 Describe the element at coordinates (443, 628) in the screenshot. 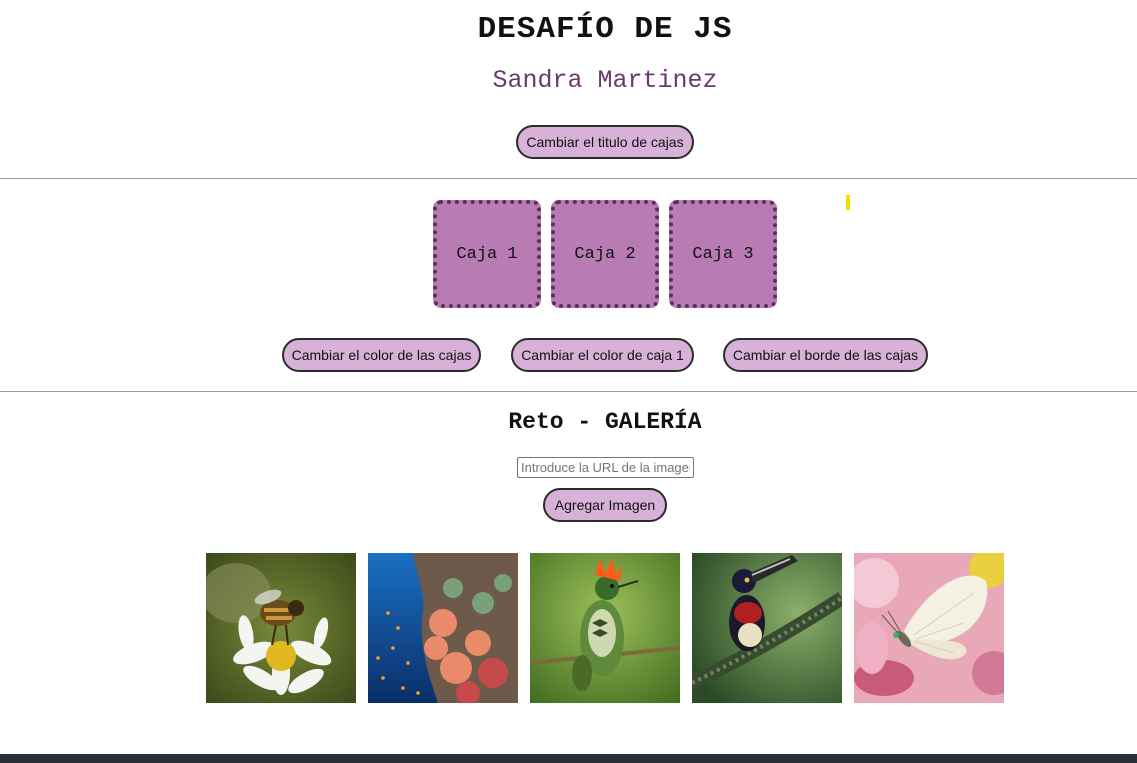

I see `coral-reef-image` at that location.